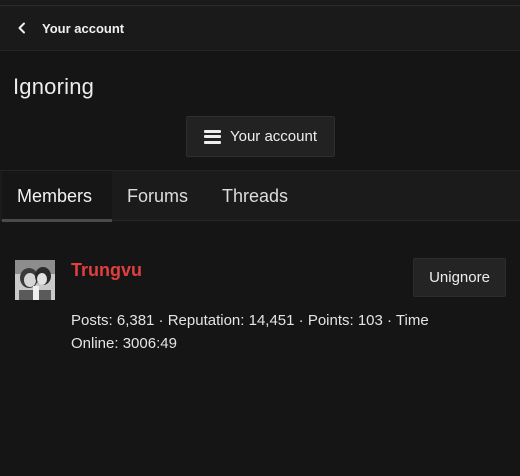 The image size is (520, 476). I want to click on member-stats-line: Online: 3006:49, so click(124, 343).